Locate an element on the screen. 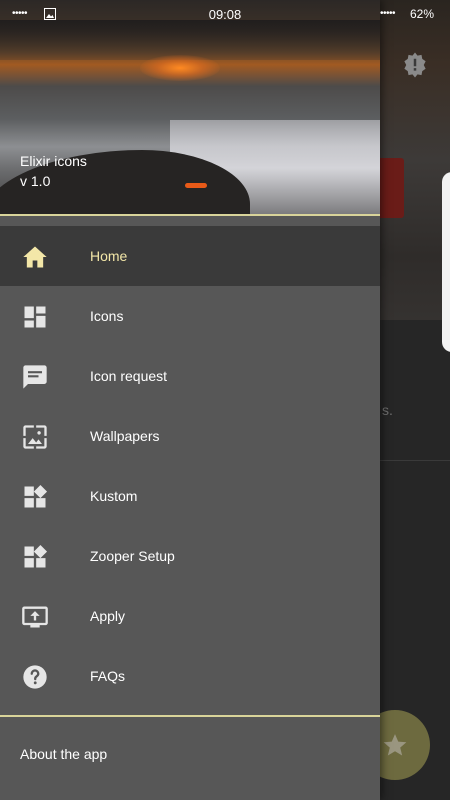 The image size is (450, 800). app-title: Elixir icons is located at coordinates (53, 161).